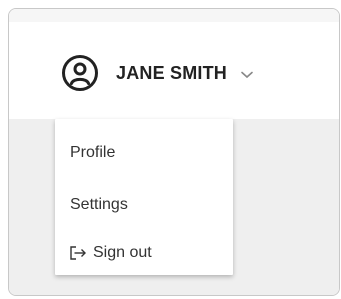  Describe the element at coordinates (174, 15) in the screenshot. I see `top-strip` at that location.